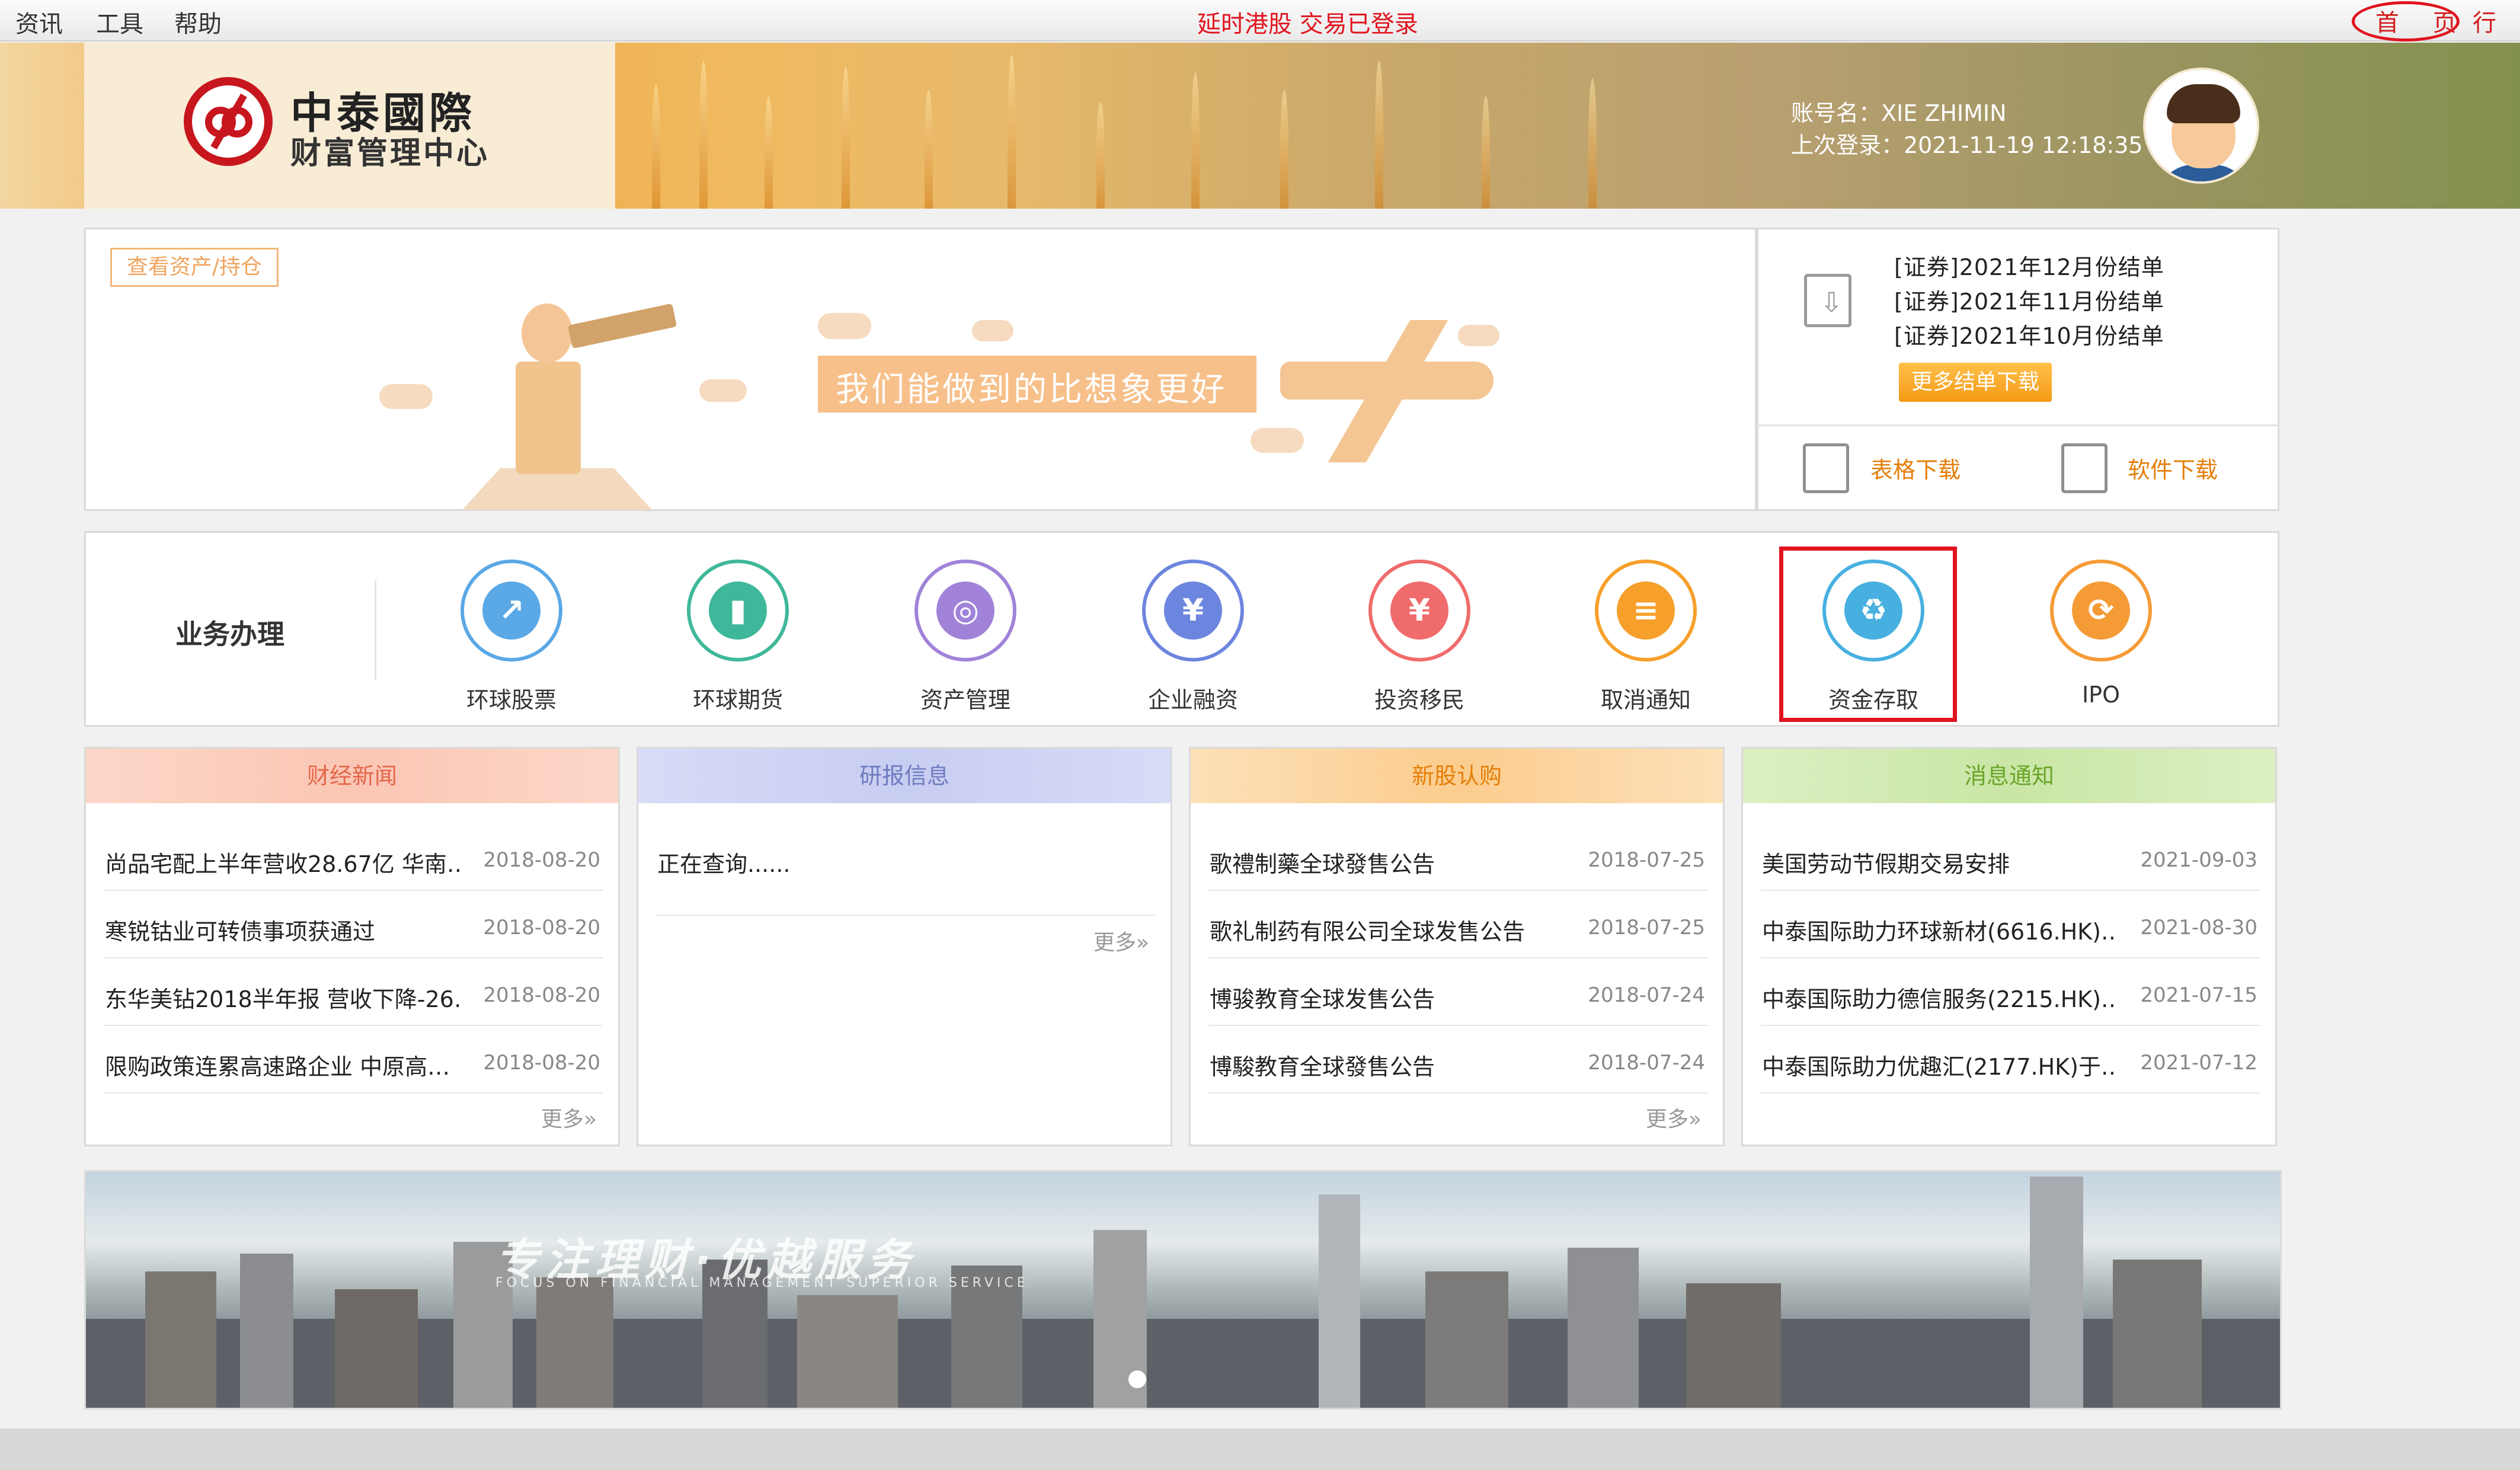 The width and height of the screenshot is (2520, 1470). What do you see at coordinates (965, 700) in the screenshot?
I see `service-label: 资产管理` at bounding box center [965, 700].